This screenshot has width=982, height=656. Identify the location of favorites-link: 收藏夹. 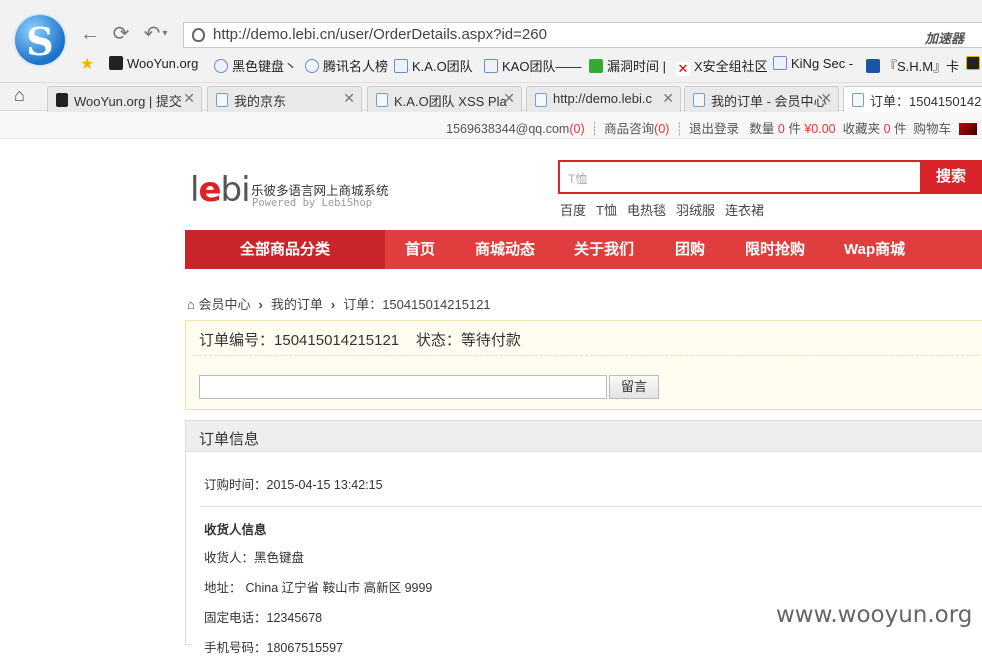
(862, 129).